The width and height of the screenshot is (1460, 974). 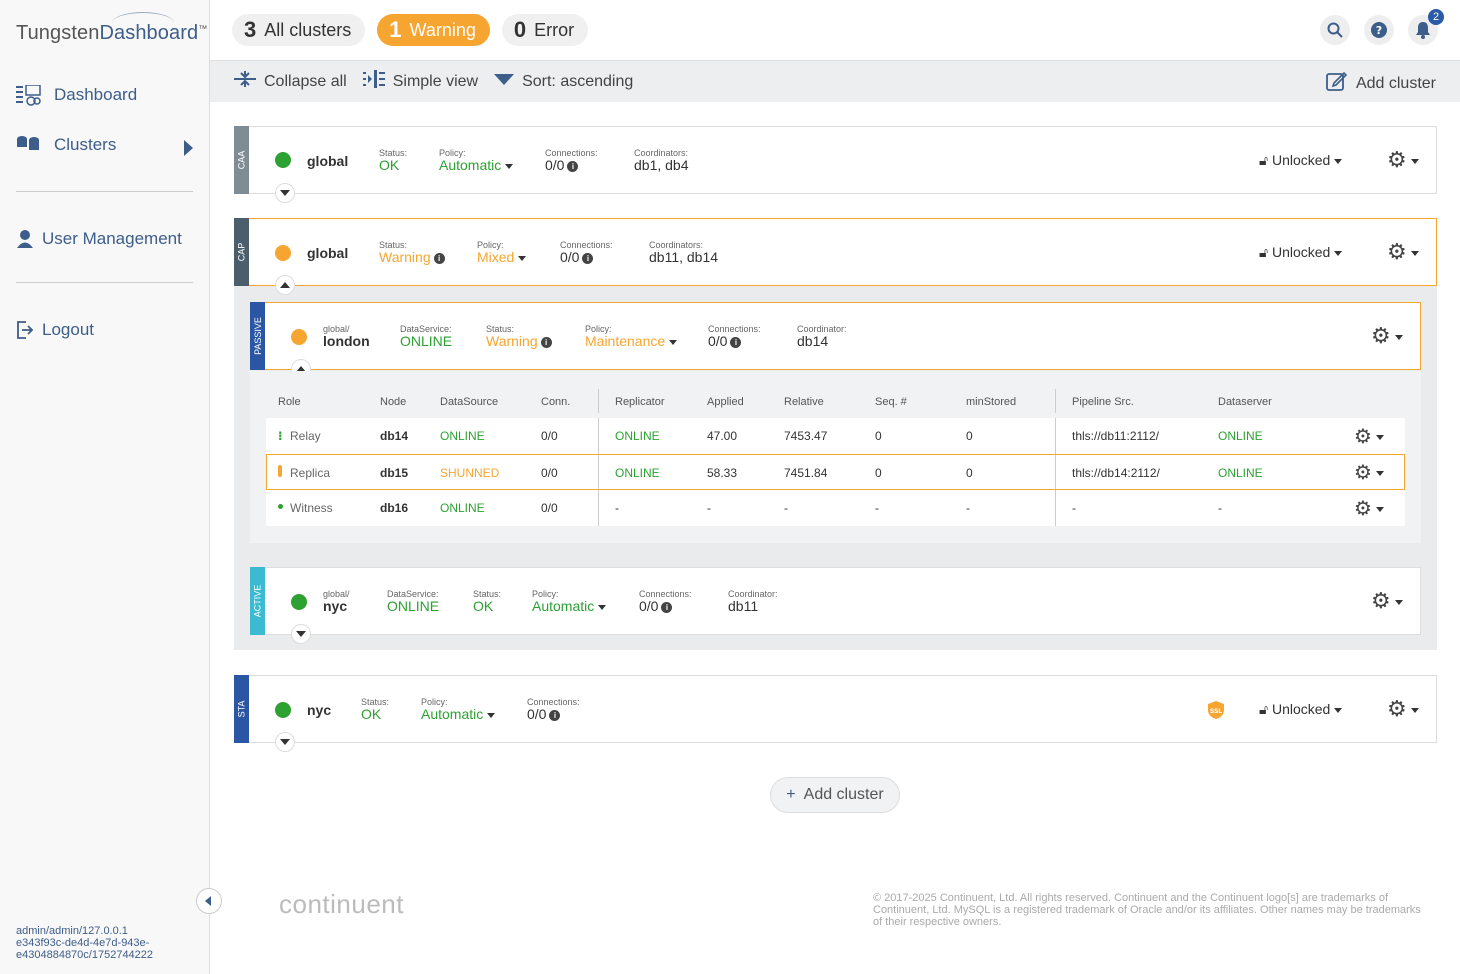 What do you see at coordinates (290, 81) in the screenshot?
I see `collapse-all-button: Collapse all` at bounding box center [290, 81].